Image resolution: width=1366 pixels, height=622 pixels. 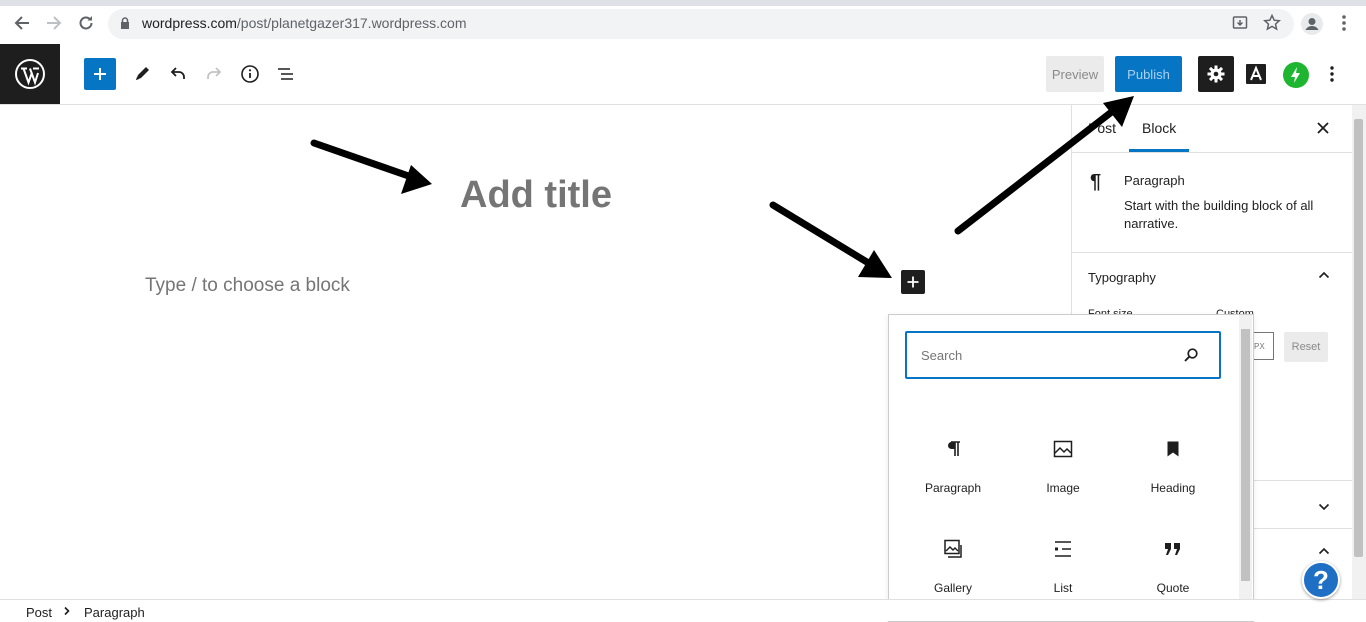 I want to click on chevron-right-icon, so click(x=67, y=611).